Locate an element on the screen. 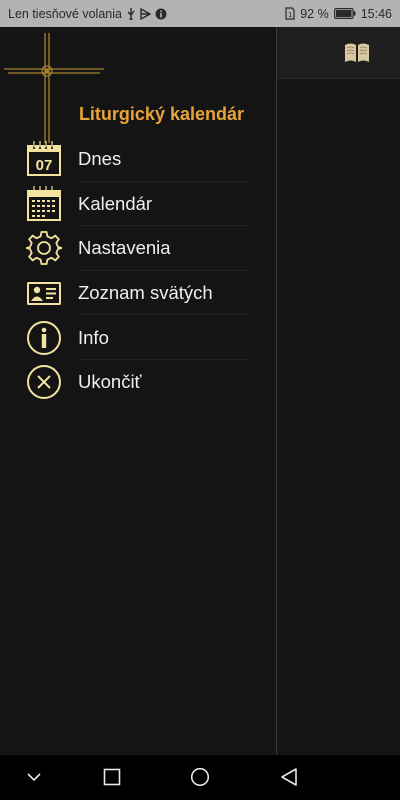 This screenshot has width=400, height=800. system-nav-bar is located at coordinates (200, 777).